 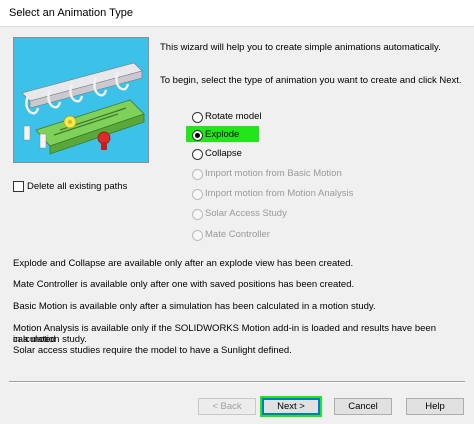 What do you see at coordinates (233, 116) in the screenshot?
I see `radio-label: Rotate model` at bounding box center [233, 116].